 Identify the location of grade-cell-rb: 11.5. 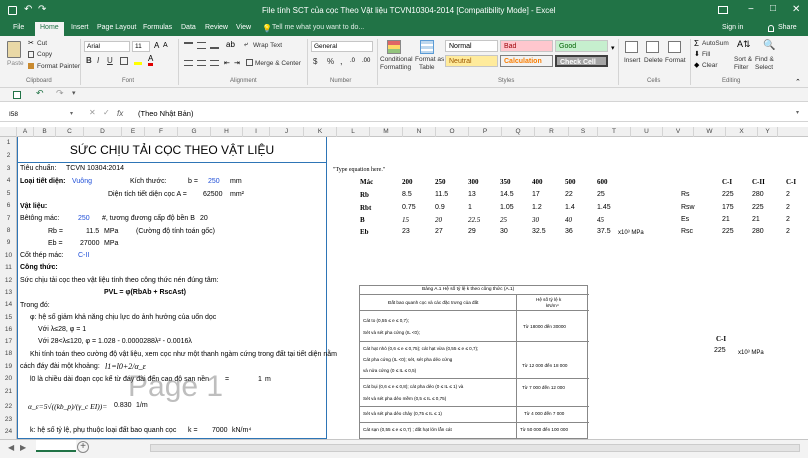
(441, 194).